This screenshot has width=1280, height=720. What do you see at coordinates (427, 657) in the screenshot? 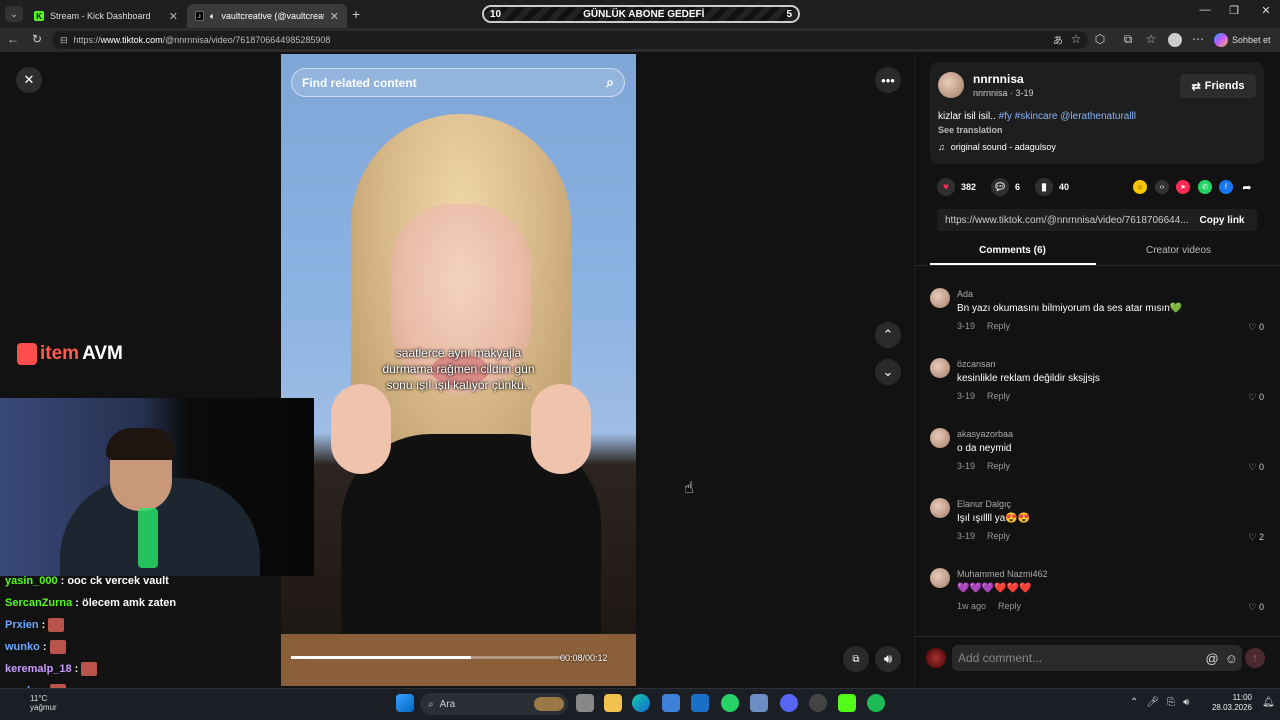
I see `video-progress-bar` at bounding box center [427, 657].